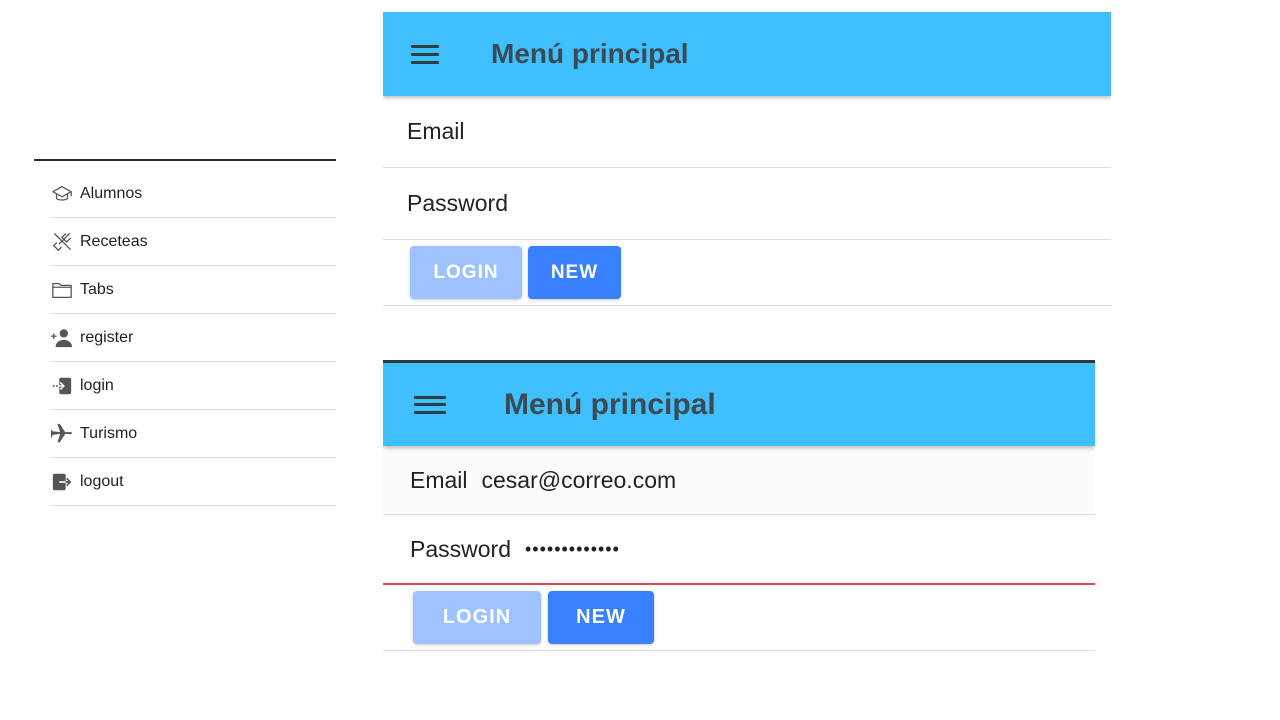  What do you see at coordinates (193, 434) in the screenshot?
I see `sidebar-item-turismo: Turismo` at bounding box center [193, 434].